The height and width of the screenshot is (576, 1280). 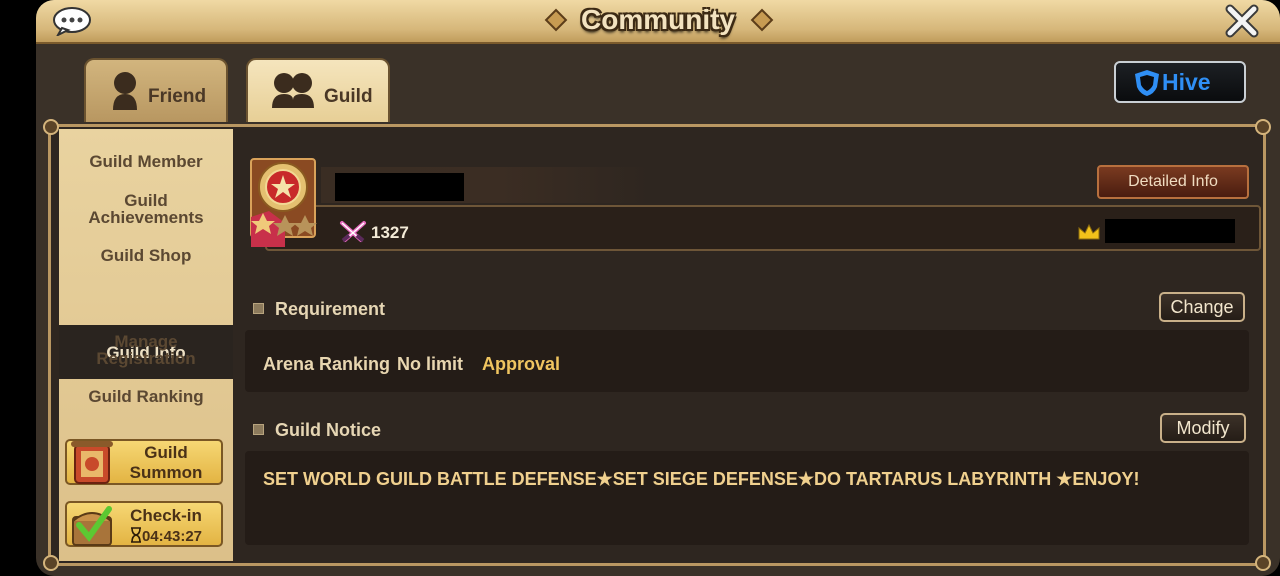 I want to click on crown-icon, so click(x=1089, y=234).